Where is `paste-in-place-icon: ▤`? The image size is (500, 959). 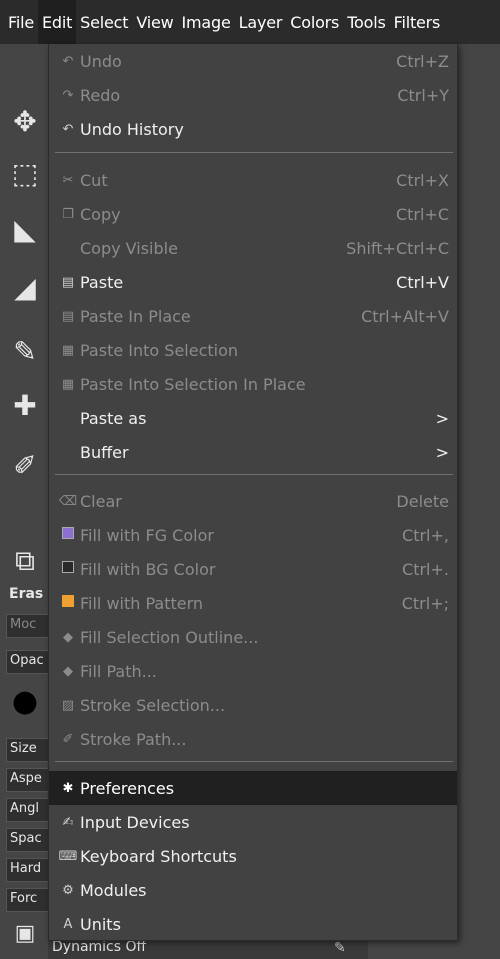
paste-in-place-icon: ▤ is located at coordinates (68, 316).